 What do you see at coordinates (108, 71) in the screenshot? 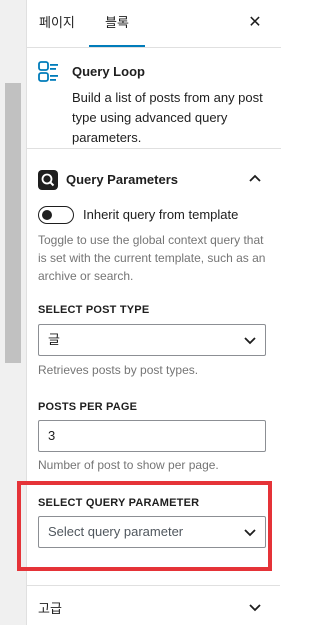
I see `block-title: Query Loop` at bounding box center [108, 71].